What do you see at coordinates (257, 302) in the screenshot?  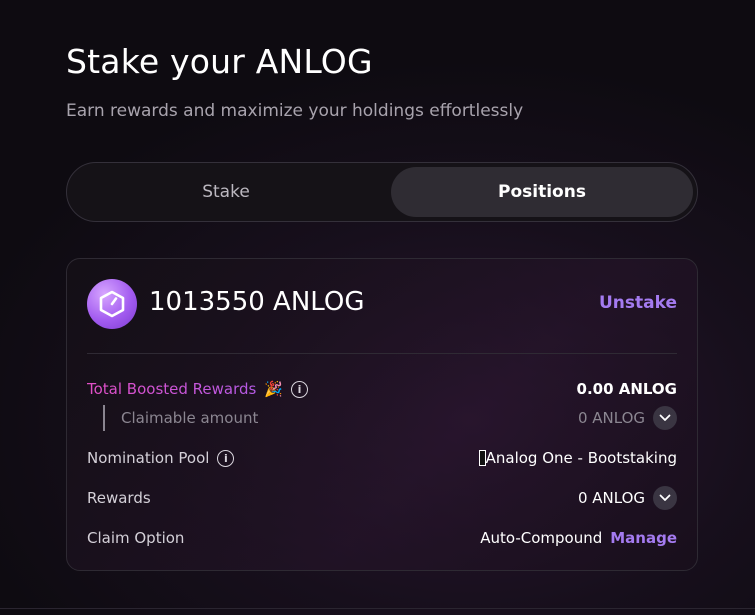 I see `staked-amount: 1013550 ANLOG` at bounding box center [257, 302].